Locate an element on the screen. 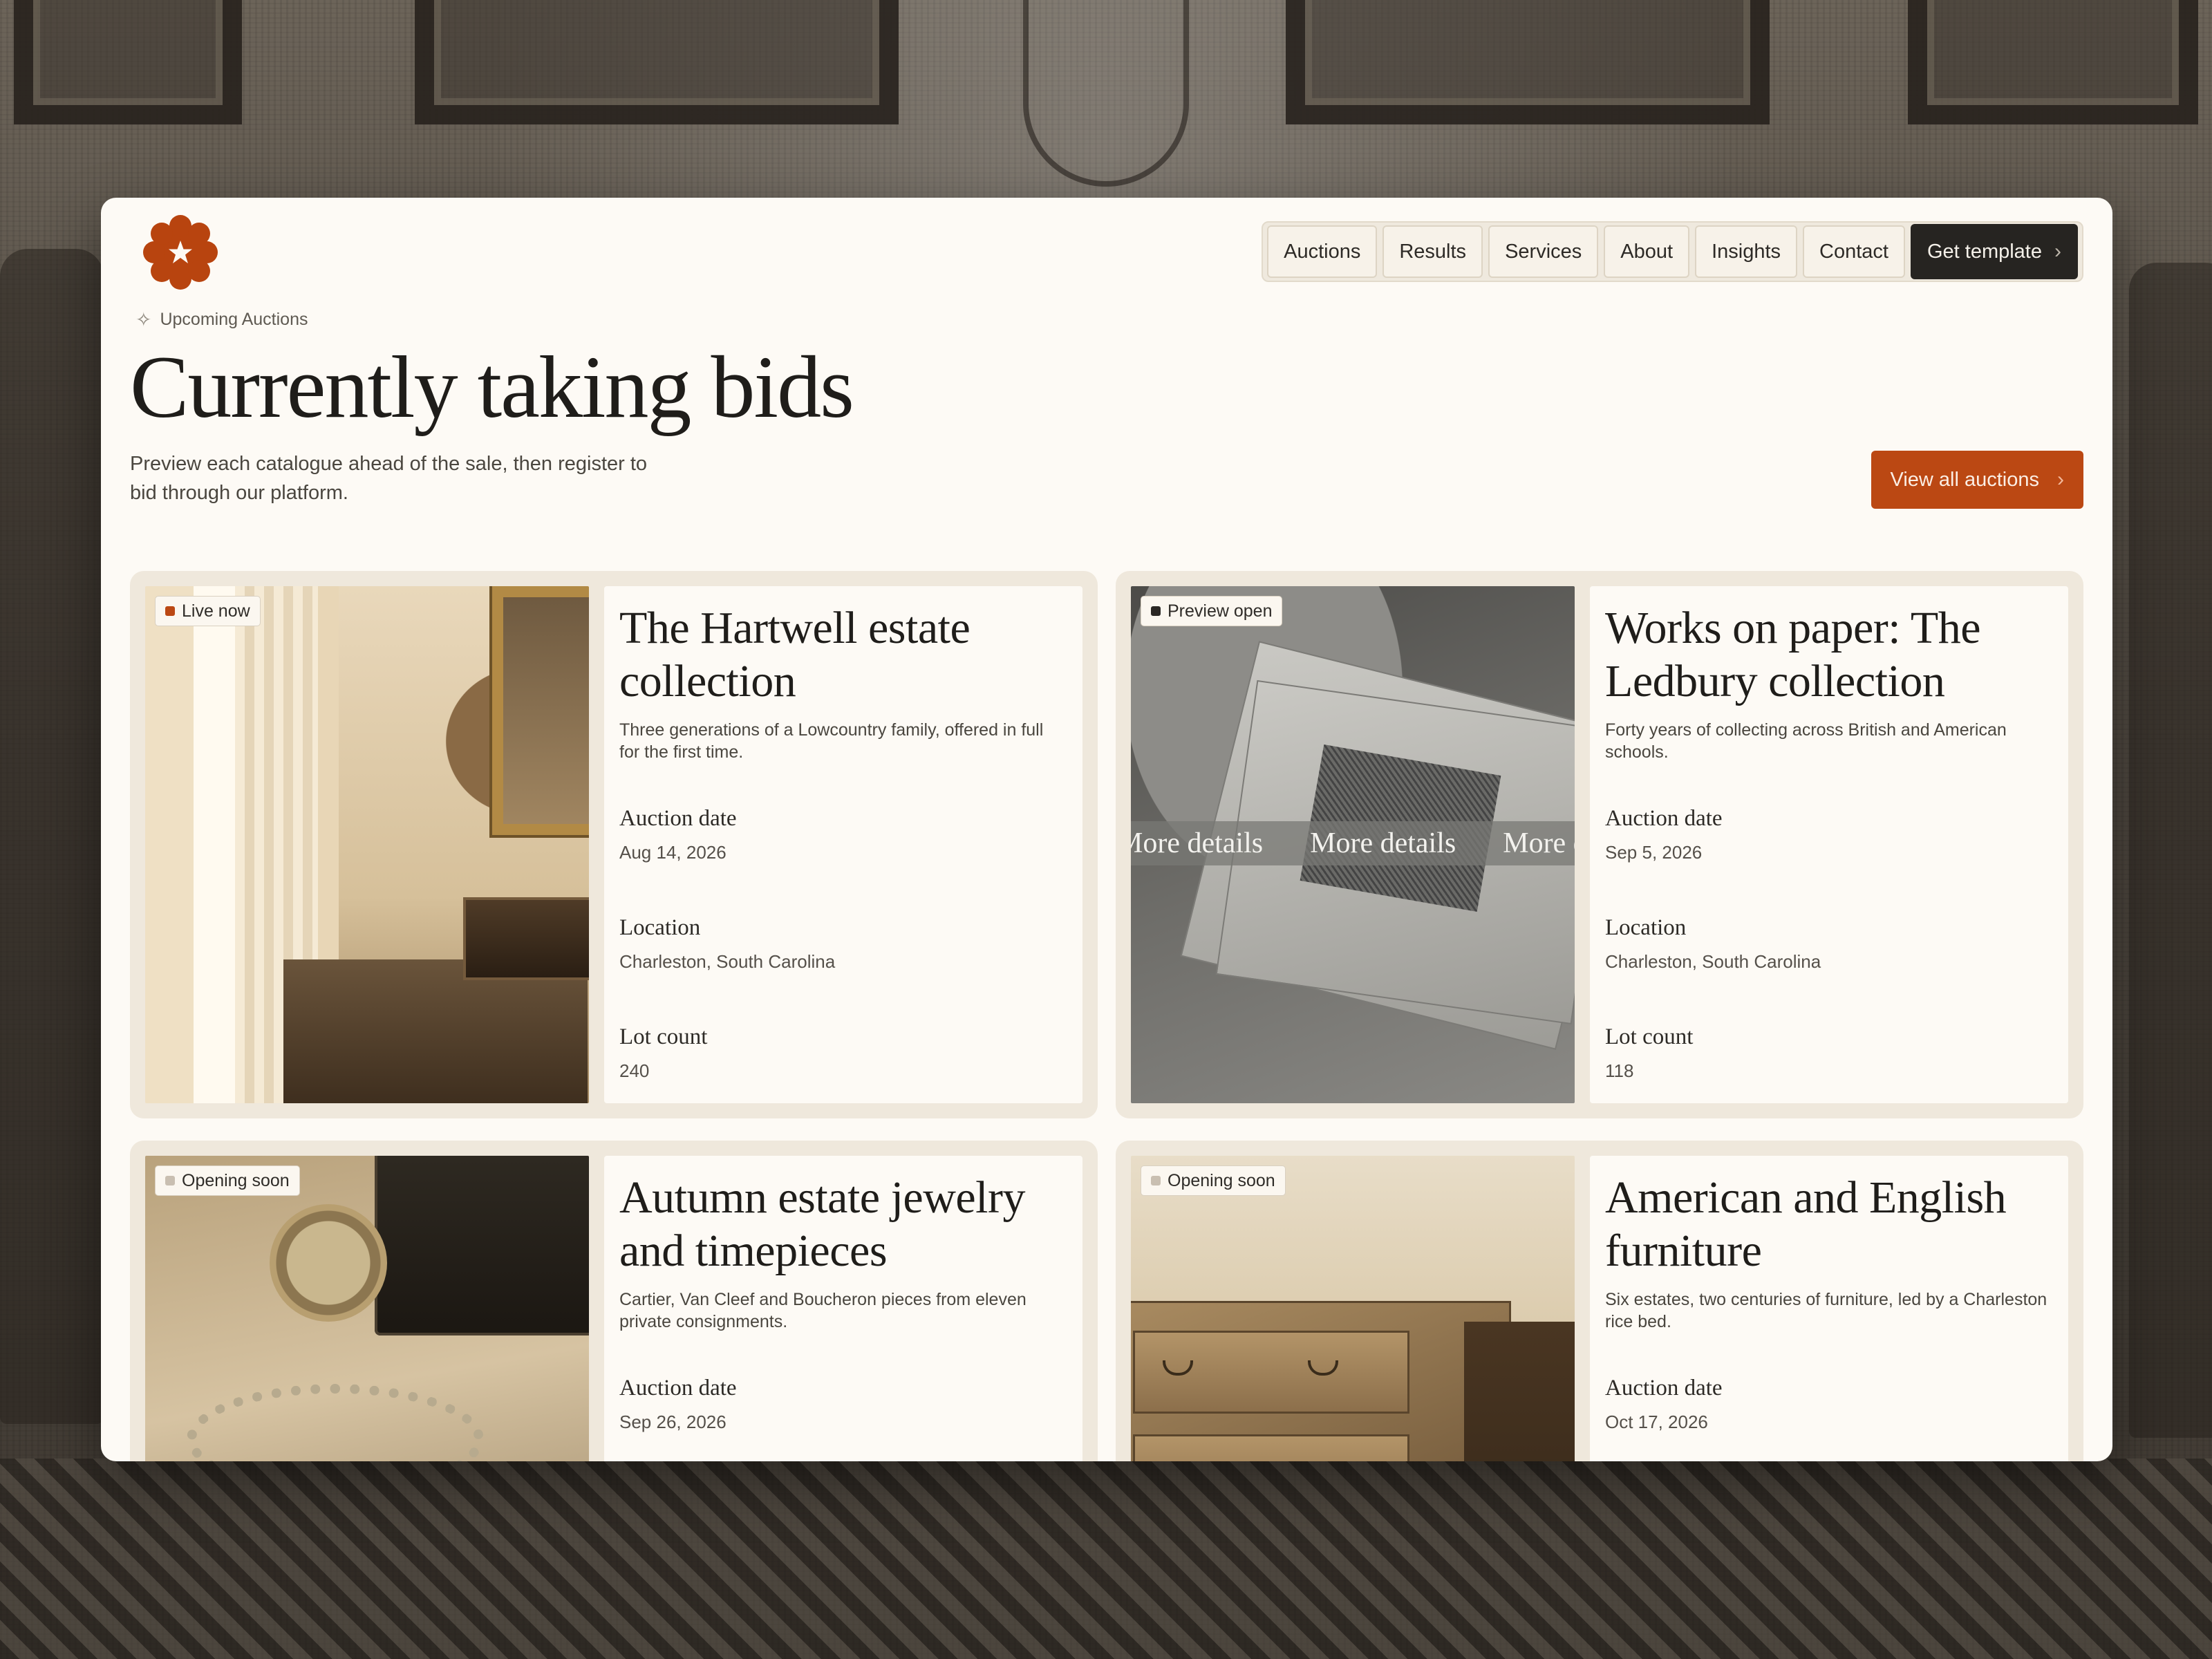  nav-item-results: Results is located at coordinates (1432, 252).